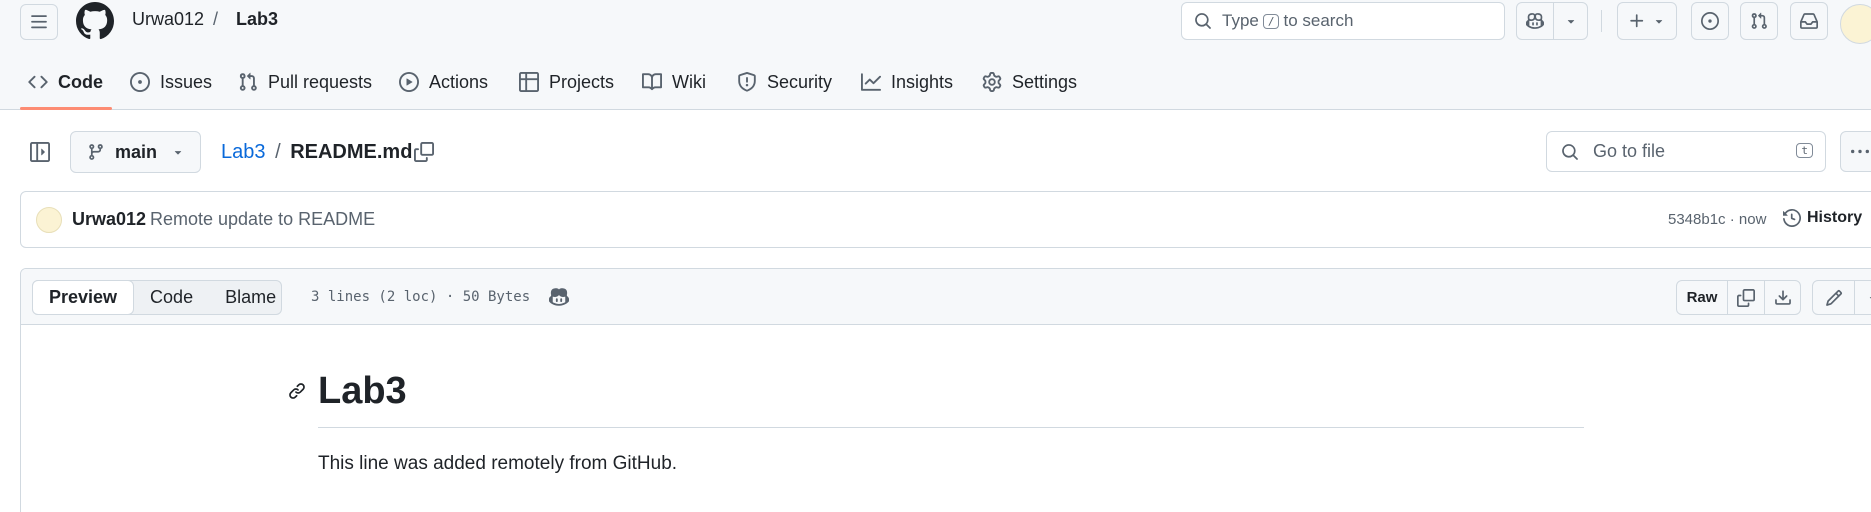 This screenshot has width=1871, height=512. What do you see at coordinates (1863, 297) in the screenshot?
I see `edit-dropdown-button` at bounding box center [1863, 297].